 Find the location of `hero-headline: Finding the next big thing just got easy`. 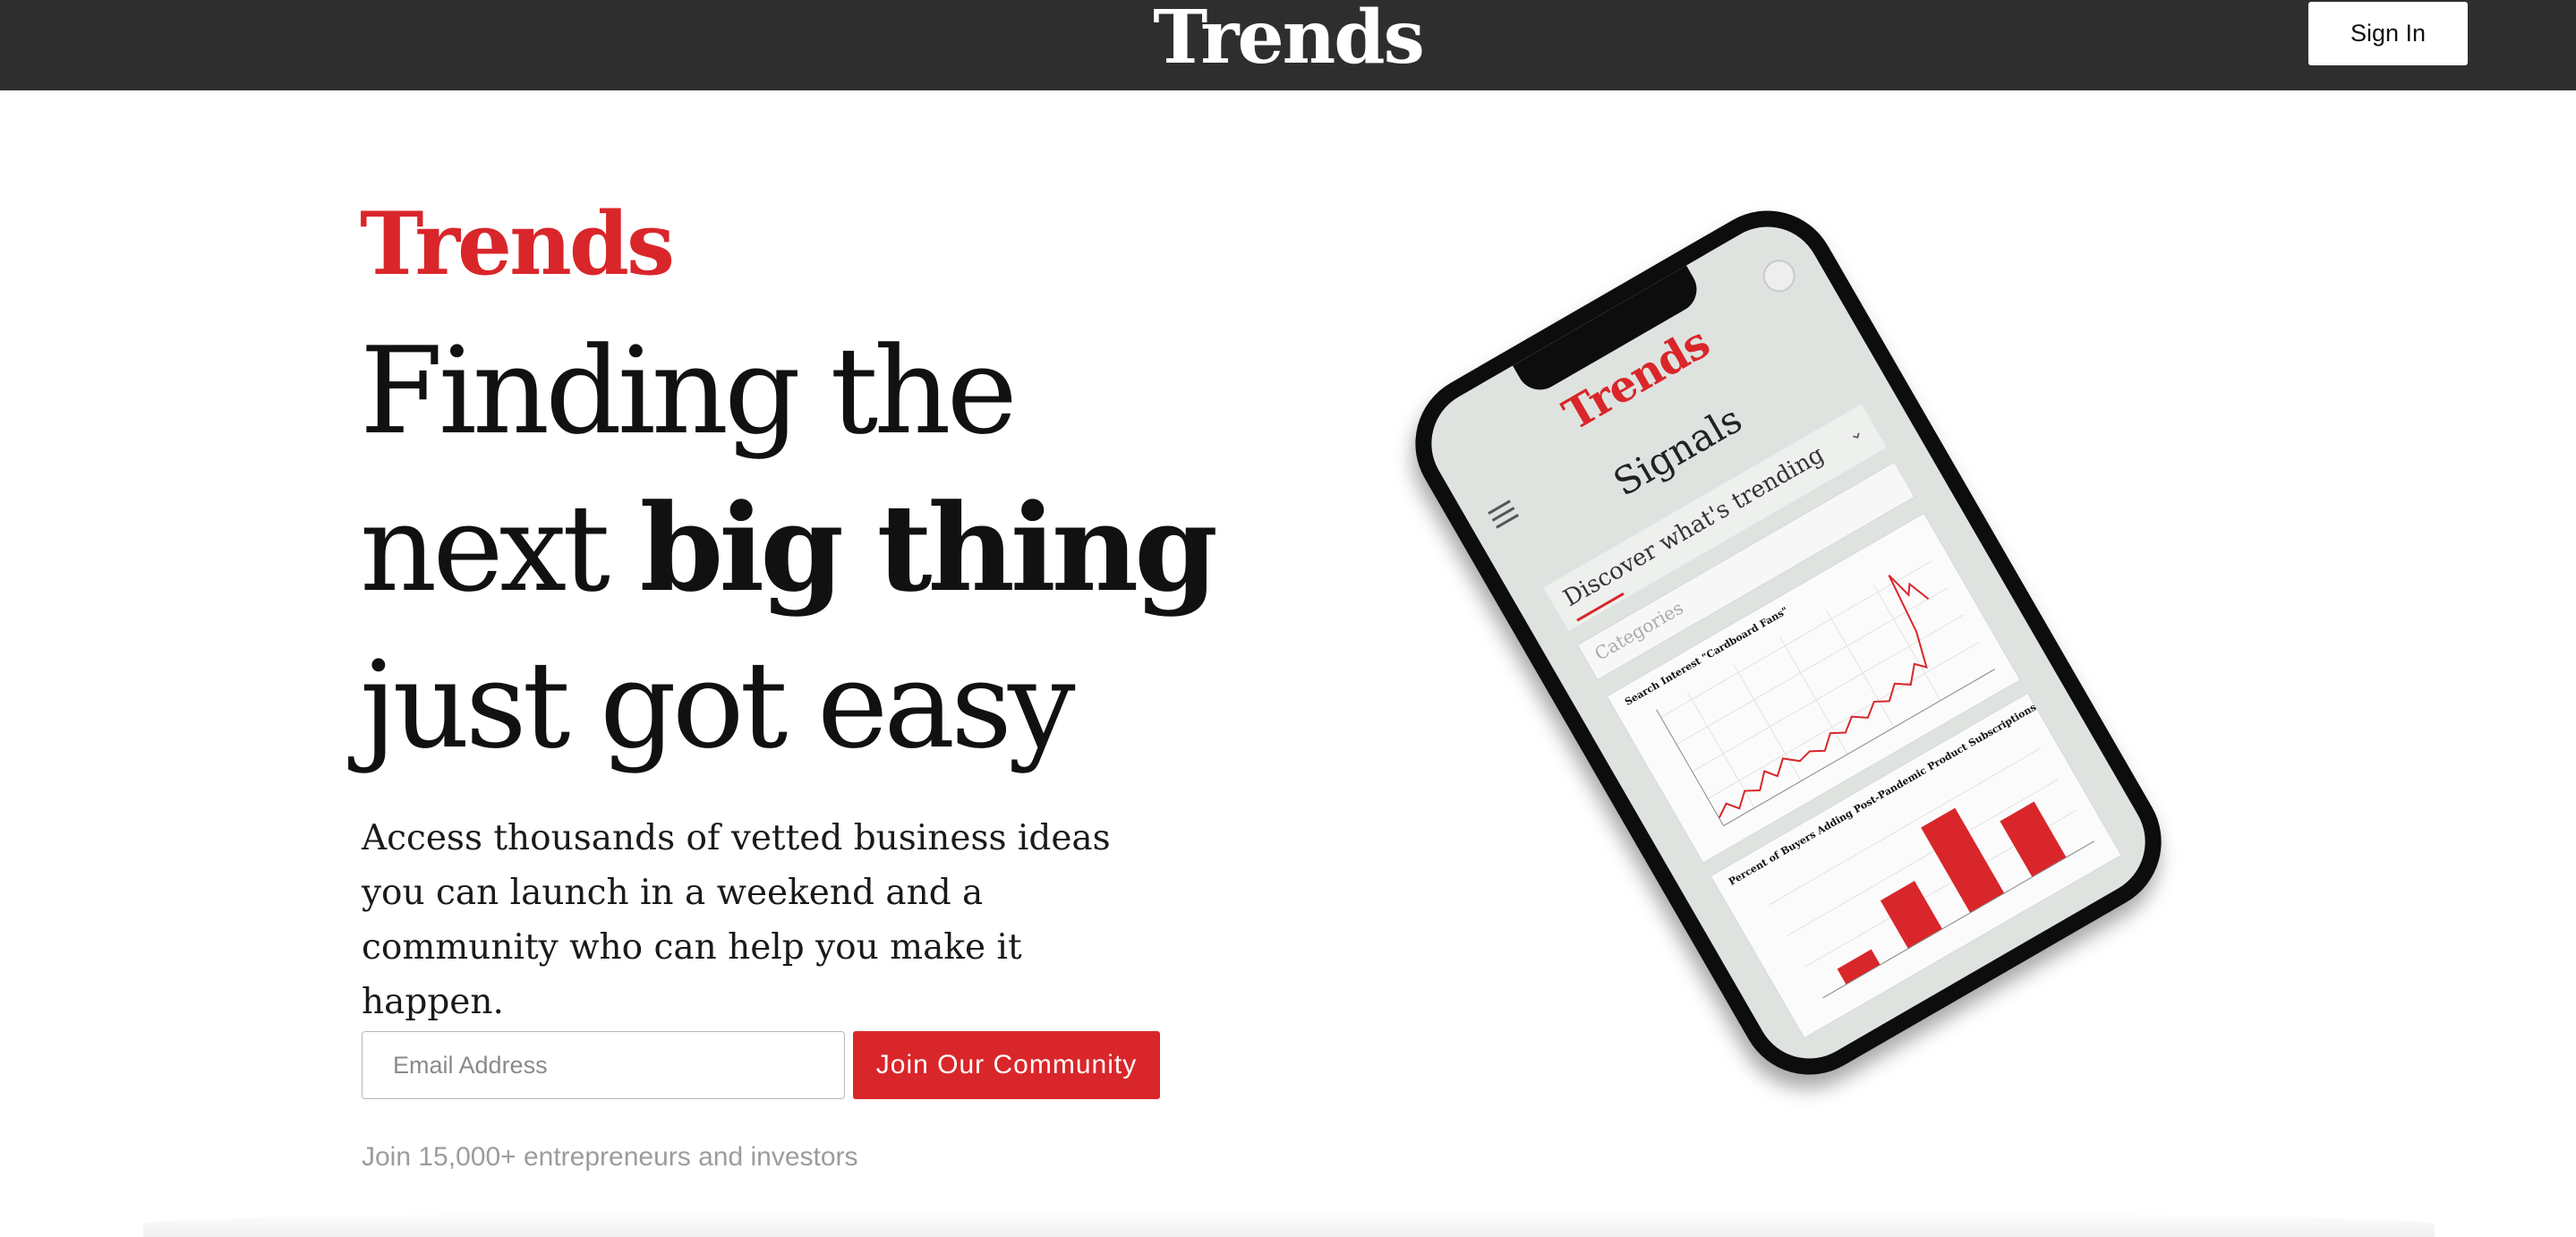

hero-headline: Finding the next big thing just got easy is located at coordinates (789, 548).